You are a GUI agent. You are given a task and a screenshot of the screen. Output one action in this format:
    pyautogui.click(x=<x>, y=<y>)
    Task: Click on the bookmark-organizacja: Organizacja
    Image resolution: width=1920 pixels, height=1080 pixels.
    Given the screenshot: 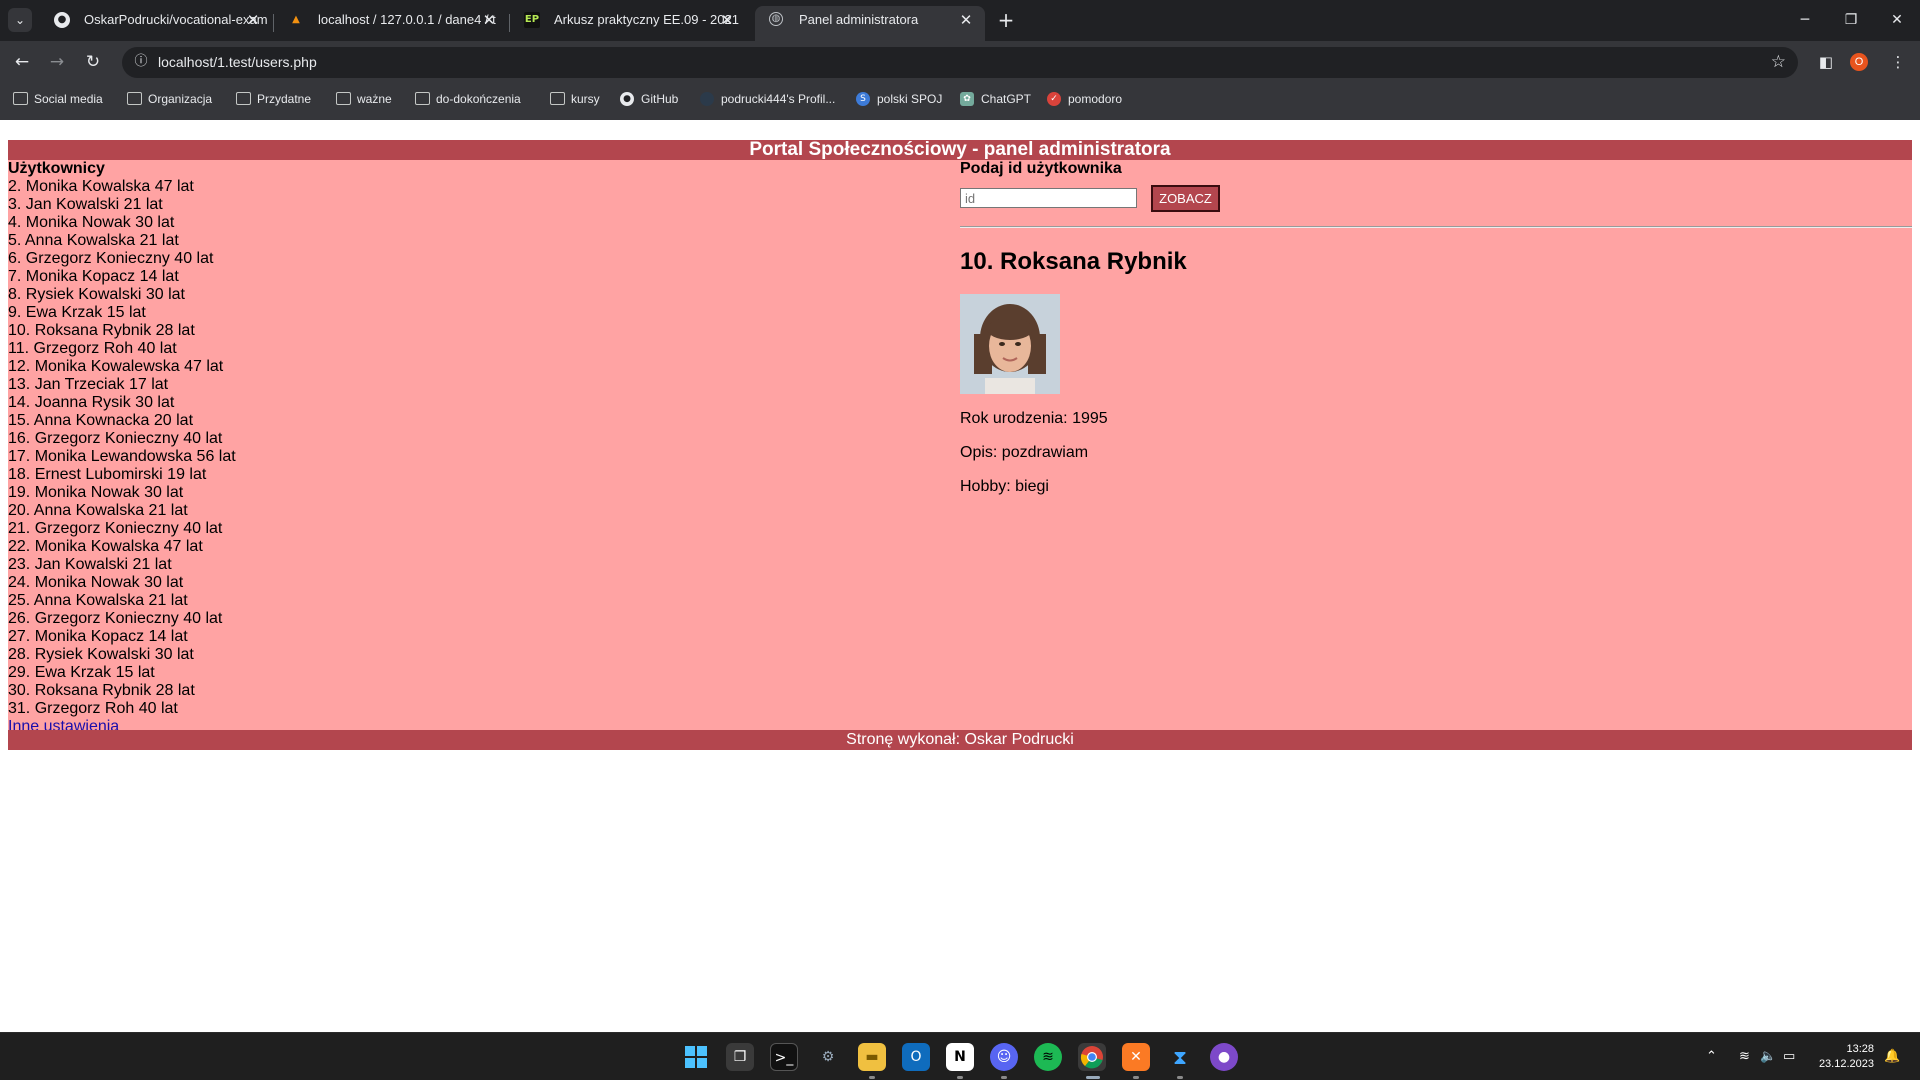 What is the action you would take?
    pyautogui.click(x=169, y=99)
    